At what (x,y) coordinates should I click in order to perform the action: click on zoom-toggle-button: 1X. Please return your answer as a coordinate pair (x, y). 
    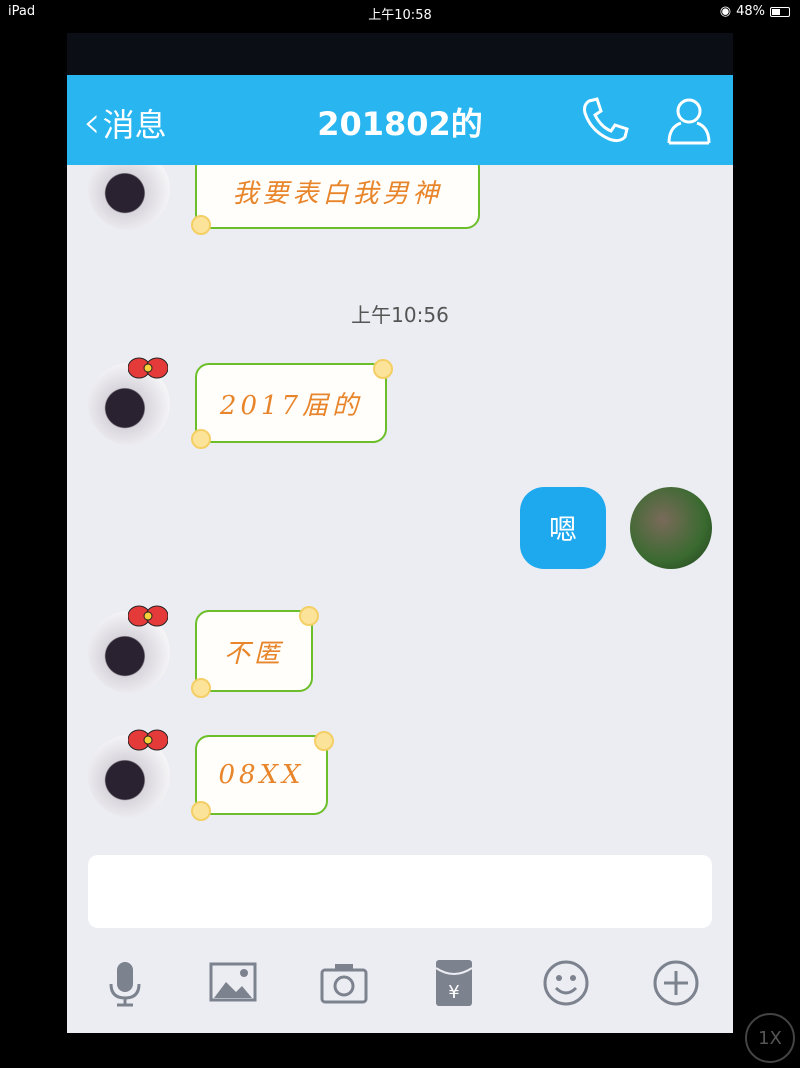
    Looking at the image, I should click on (770, 1038).